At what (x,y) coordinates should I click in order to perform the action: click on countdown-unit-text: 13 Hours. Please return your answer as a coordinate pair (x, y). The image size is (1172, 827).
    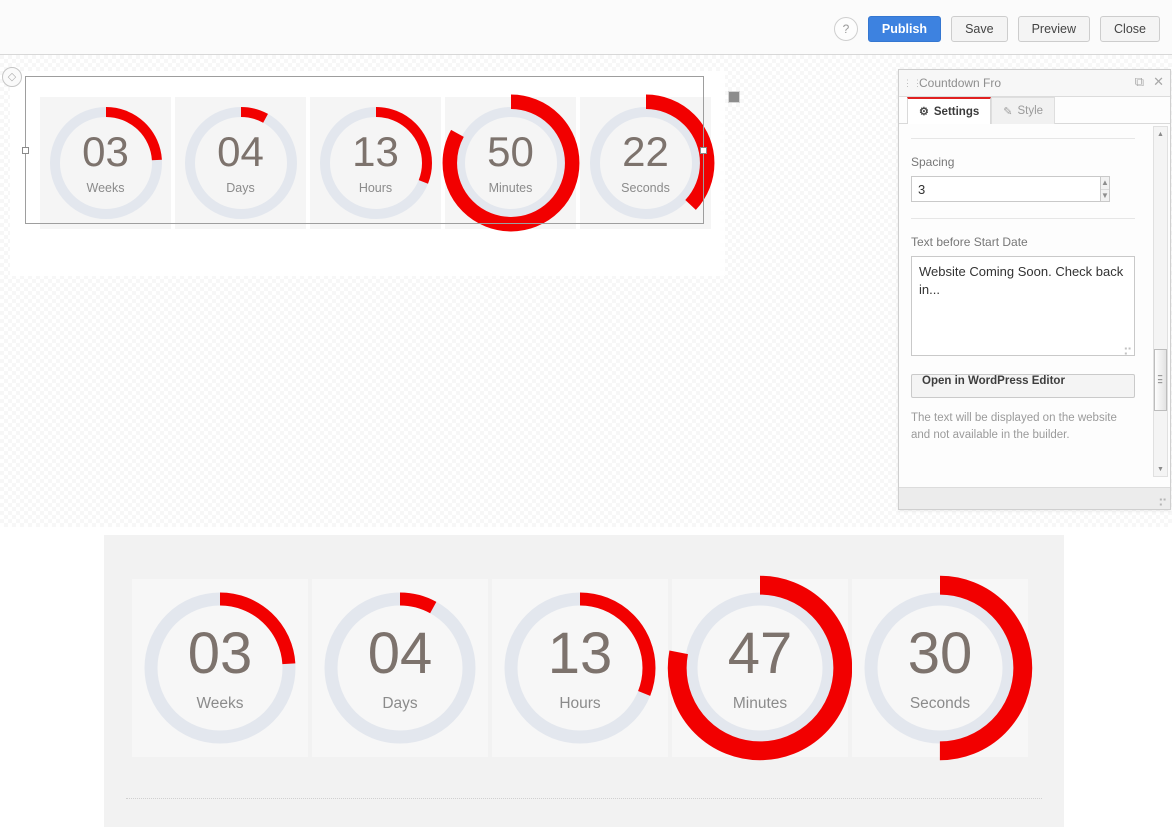
    Looking at the image, I should click on (580, 668).